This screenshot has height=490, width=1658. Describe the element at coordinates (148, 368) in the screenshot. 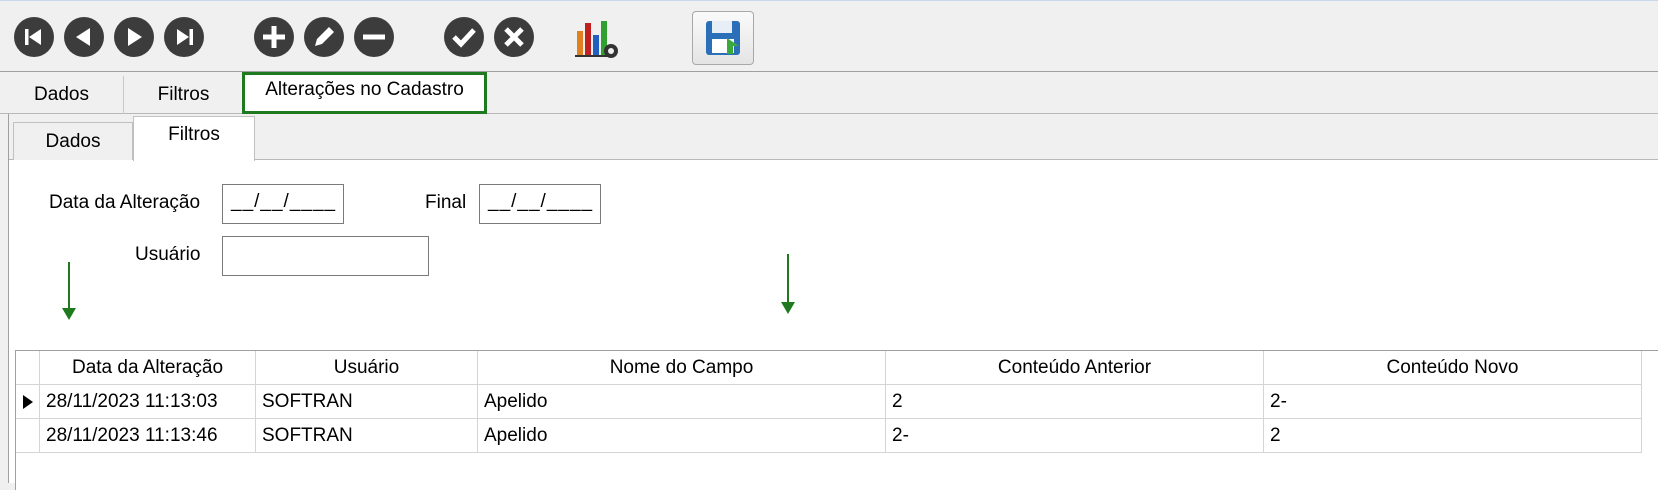

I see `col-data-alteracao: Data da Alteração` at that location.